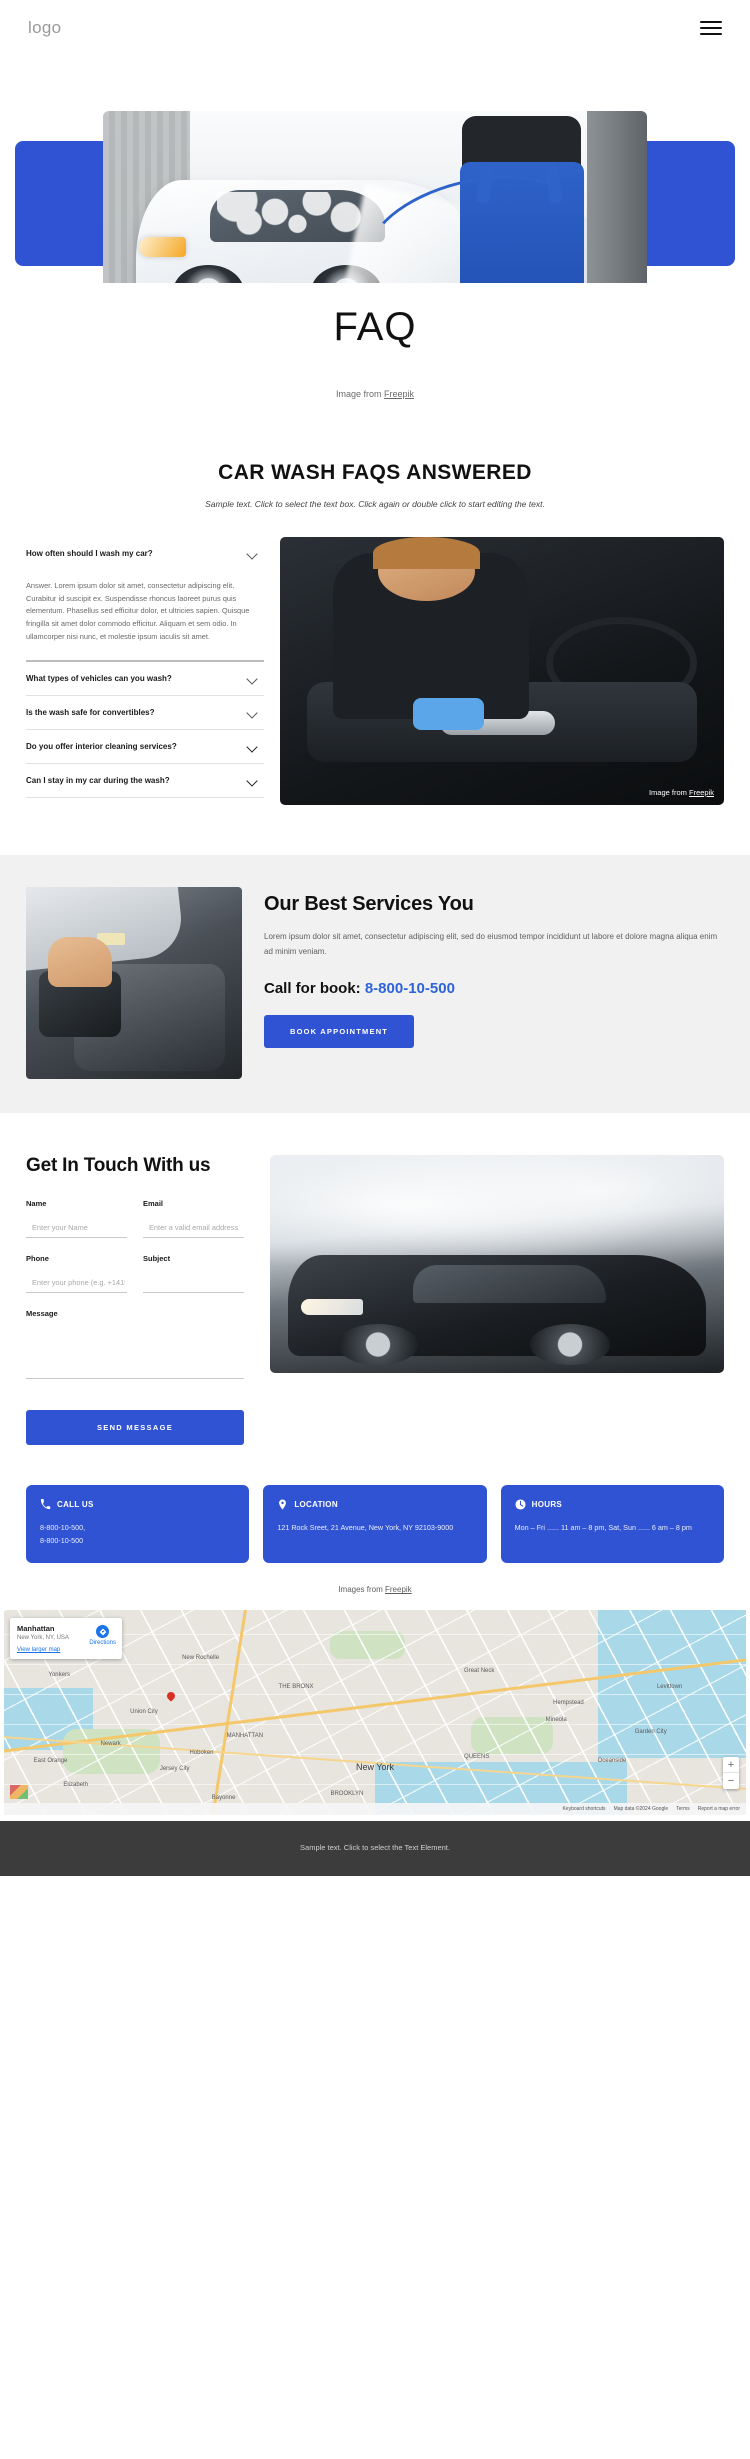 Image resolution: width=750 pixels, height=2459 pixels. Describe the element at coordinates (612, 1760) in the screenshot. I see `map-label: Oceanside` at that location.